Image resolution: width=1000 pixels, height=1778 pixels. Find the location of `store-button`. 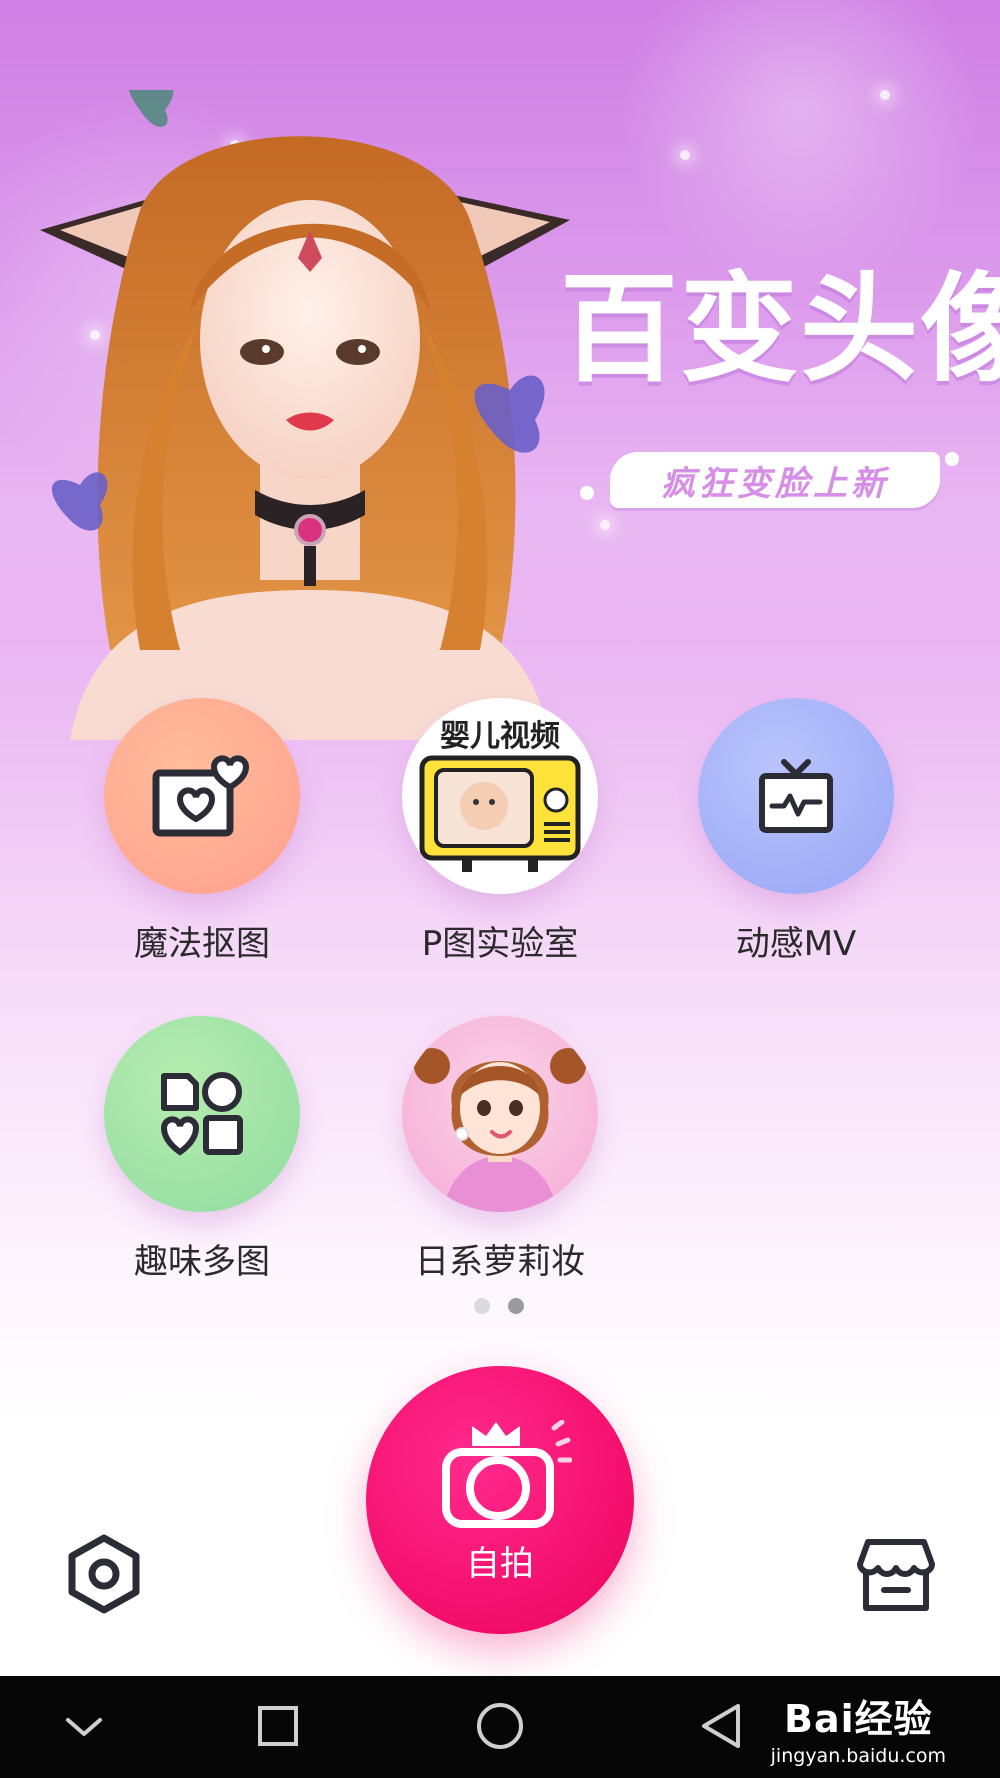

store-button is located at coordinates (896, 1574).